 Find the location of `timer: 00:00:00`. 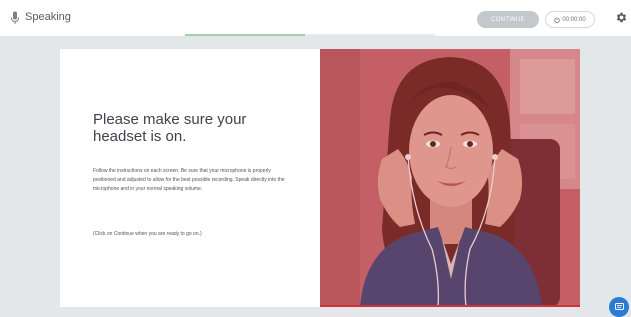

timer: 00:00:00 is located at coordinates (570, 19).